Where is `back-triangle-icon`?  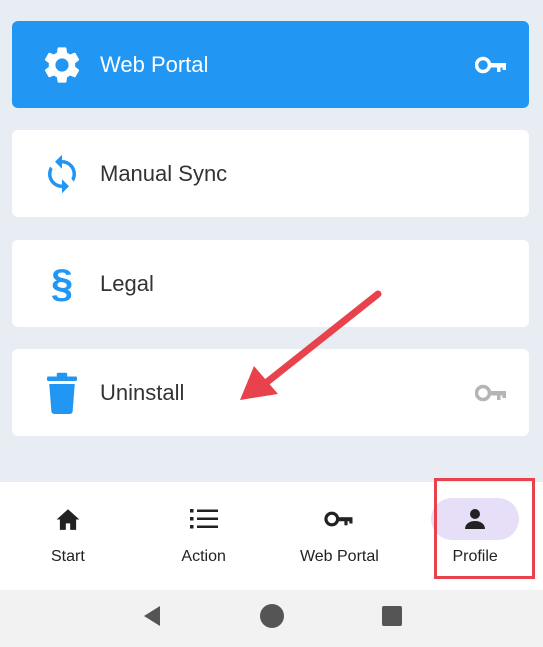
back-triangle-icon is located at coordinates (151, 616).